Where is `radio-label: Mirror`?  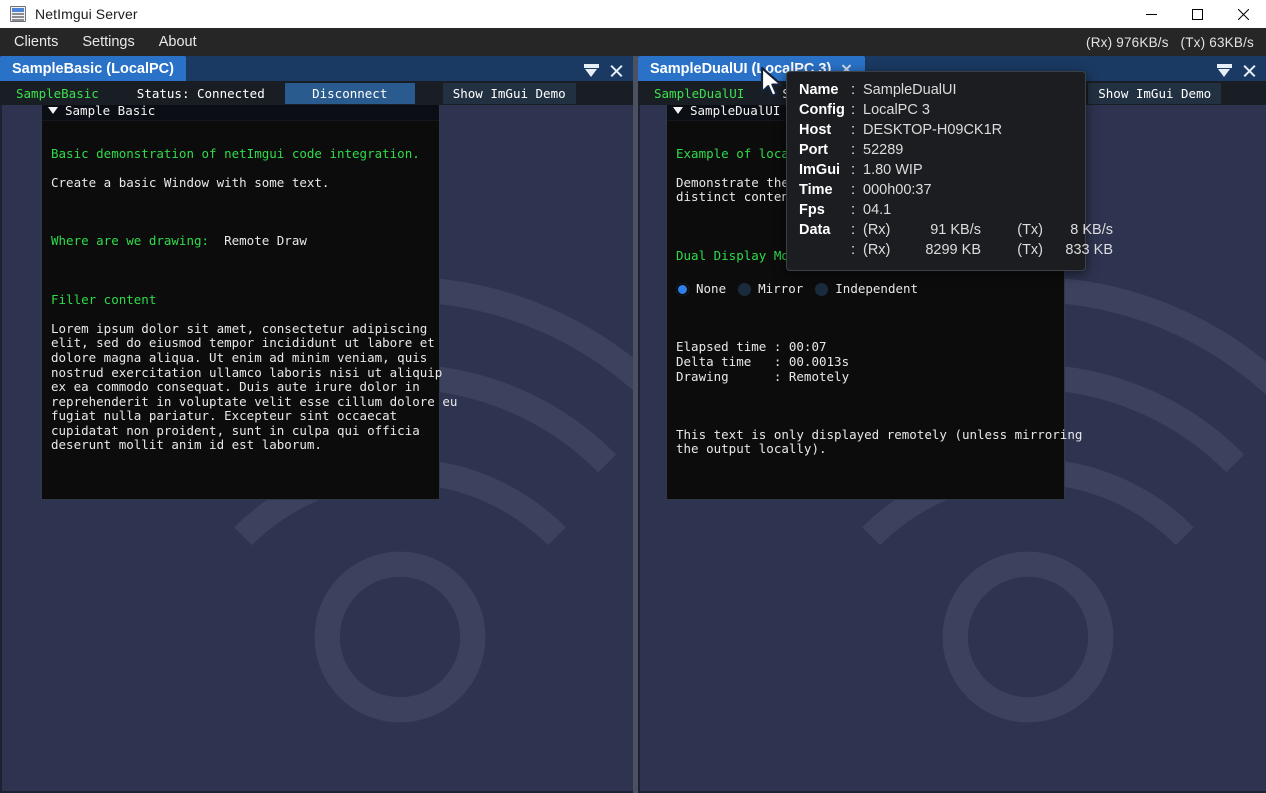
radio-label: Mirror is located at coordinates (781, 288).